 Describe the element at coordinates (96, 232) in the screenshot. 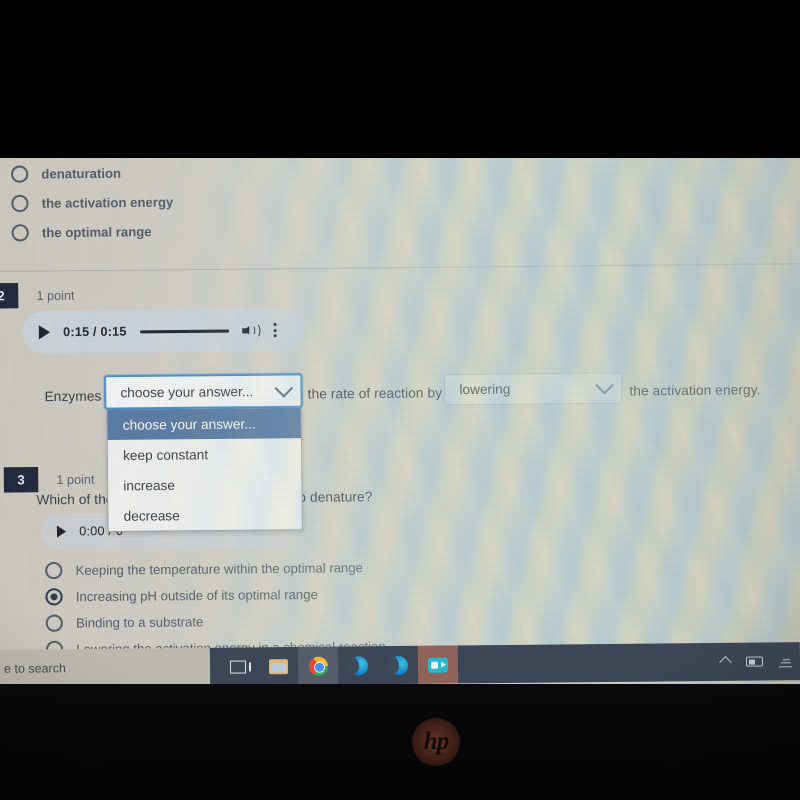

I see `q1-option-label: the optimal range` at that location.